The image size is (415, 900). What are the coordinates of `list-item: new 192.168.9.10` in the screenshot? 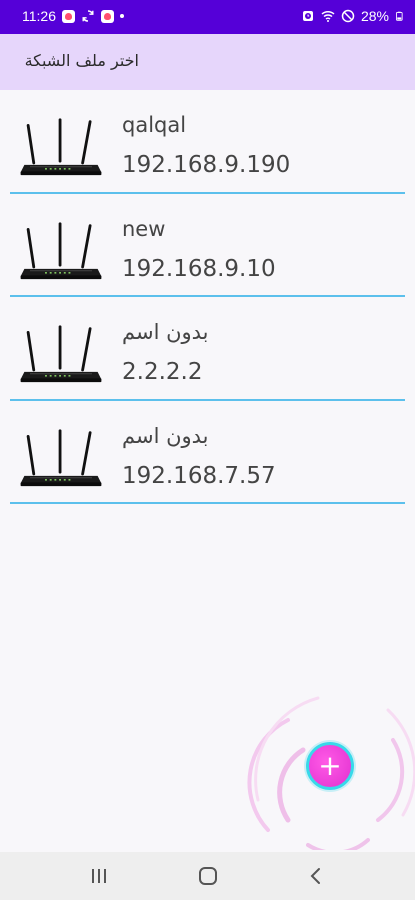 It's located at (207, 245).